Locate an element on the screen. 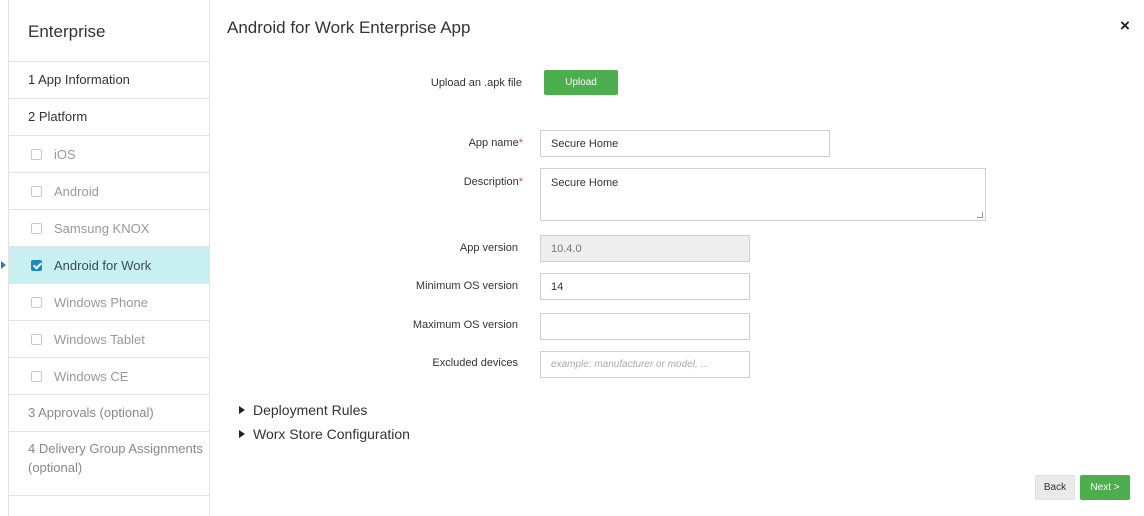 The height and width of the screenshot is (516, 1144). step-approvals: 3 Approvals (optional) is located at coordinates (109, 413).